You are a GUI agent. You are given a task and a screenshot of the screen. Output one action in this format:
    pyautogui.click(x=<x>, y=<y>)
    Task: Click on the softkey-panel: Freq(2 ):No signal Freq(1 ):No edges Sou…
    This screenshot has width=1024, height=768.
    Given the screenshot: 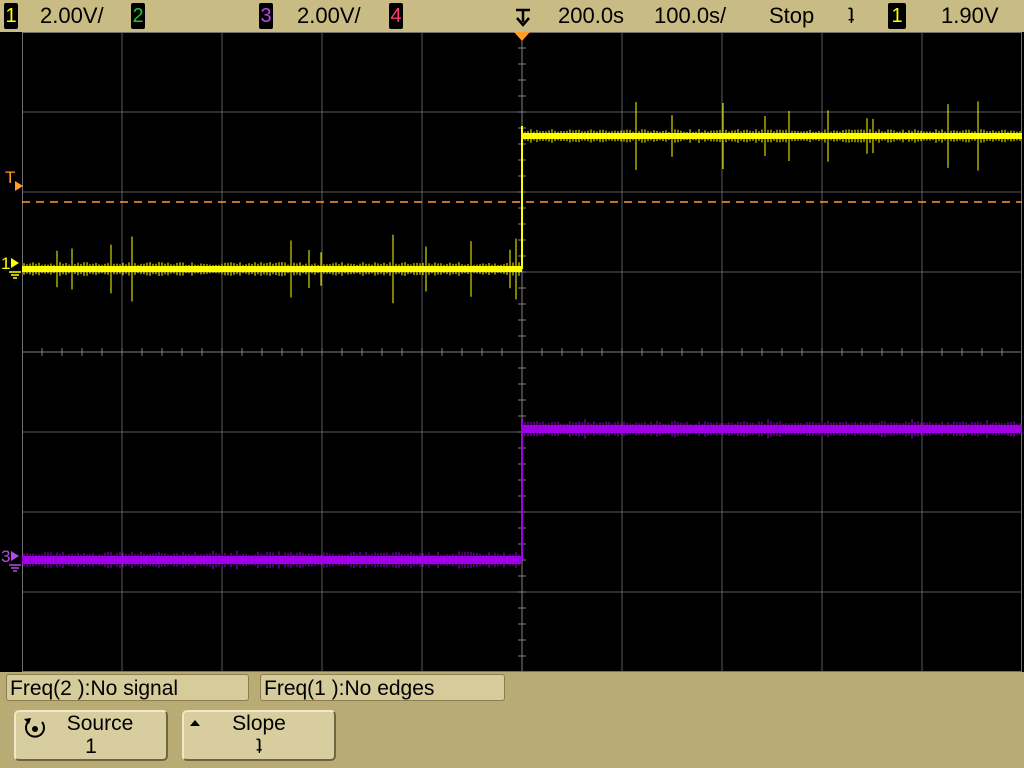 What is the action you would take?
    pyautogui.click(x=512, y=720)
    